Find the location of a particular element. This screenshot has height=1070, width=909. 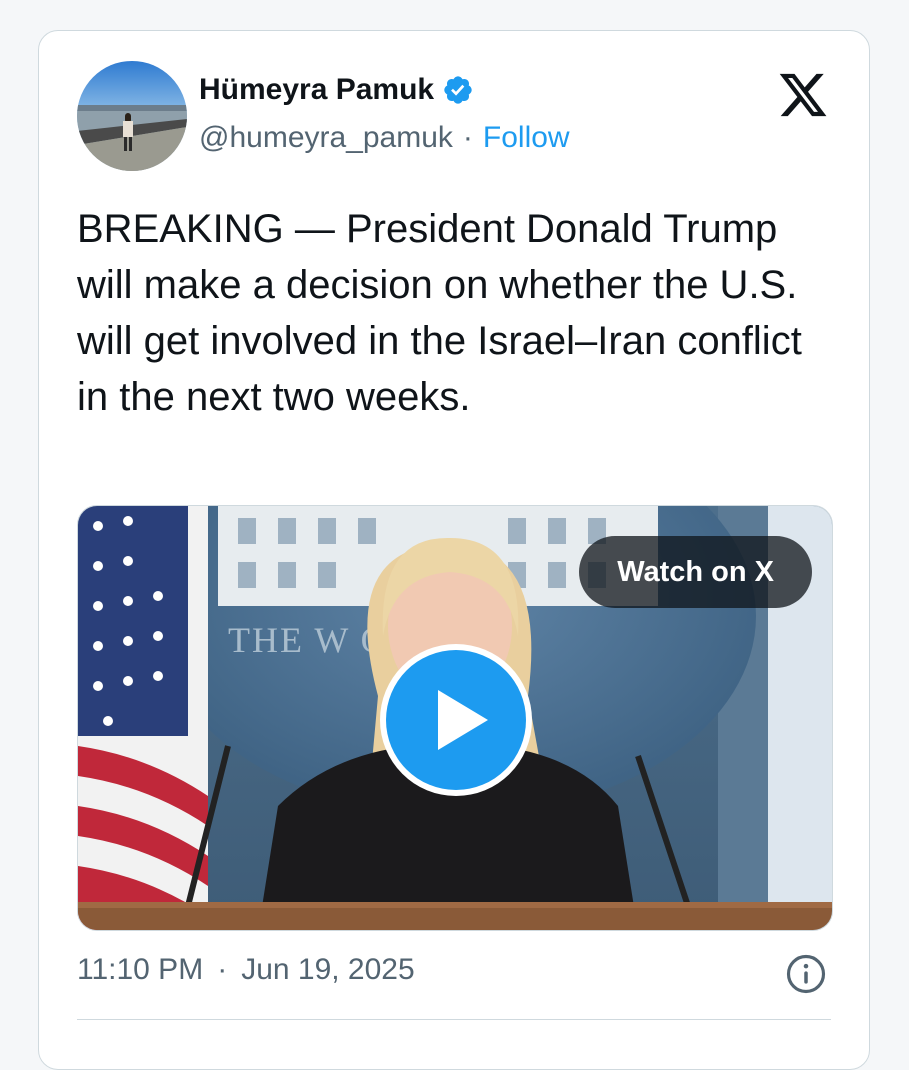

author-name: Hümeyra Pamuk is located at coordinates (336, 90).